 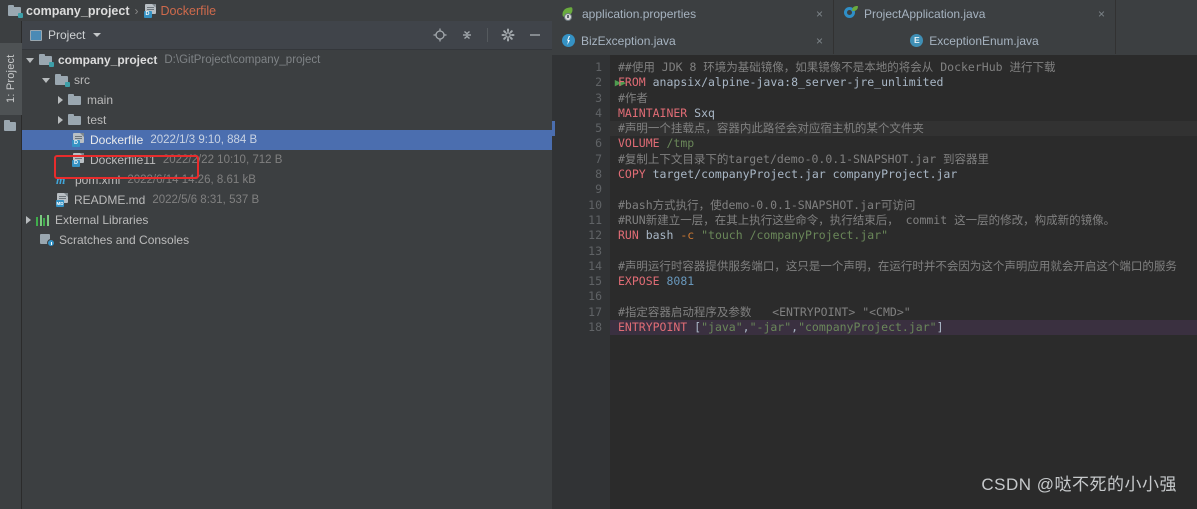 I want to click on code-line: MAINTAINER Sxq, so click(x=903, y=113).